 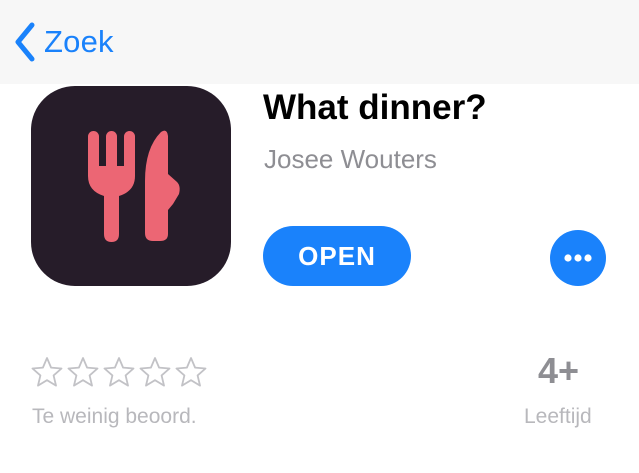 I want to click on age-rating-value: 4+, so click(x=559, y=370).